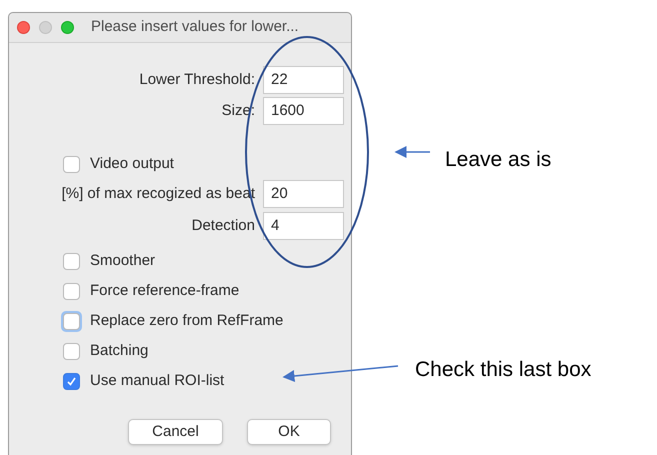 This screenshot has width=657, height=455. What do you see at coordinates (67, 27) in the screenshot?
I see `zoom-icon` at bounding box center [67, 27].